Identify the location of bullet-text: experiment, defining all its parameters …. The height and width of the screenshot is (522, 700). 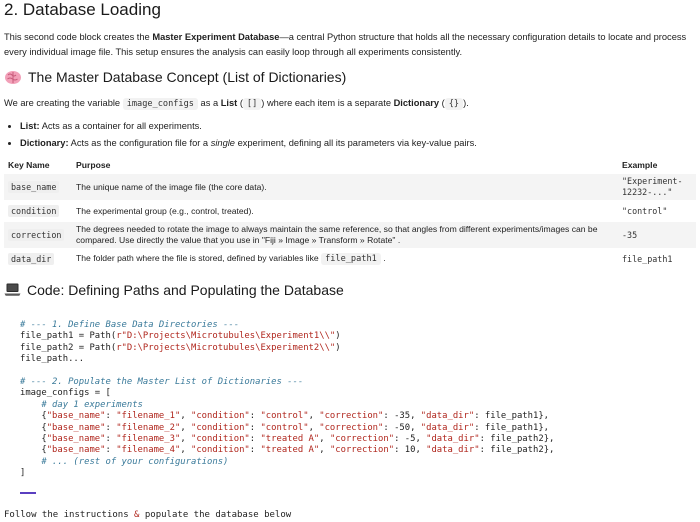
(355, 143).